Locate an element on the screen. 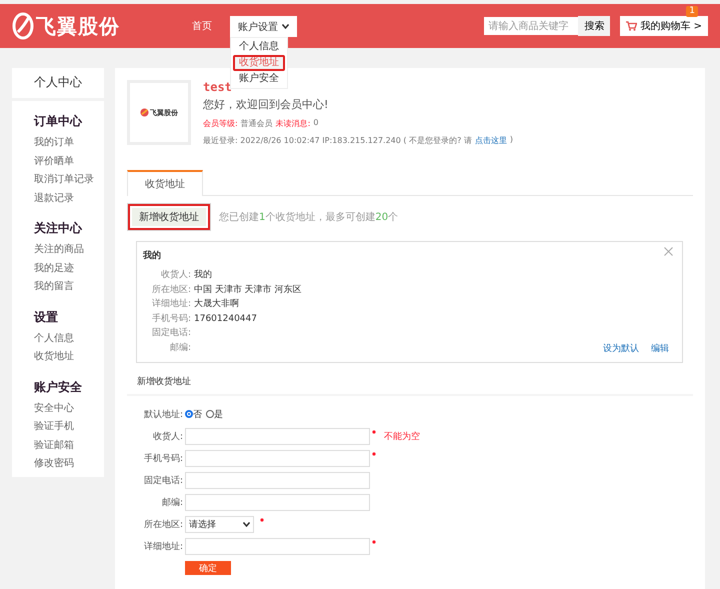 This screenshot has width=720, height=589. sidebar-item: 收货地址 is located at coordinates (69, 357).